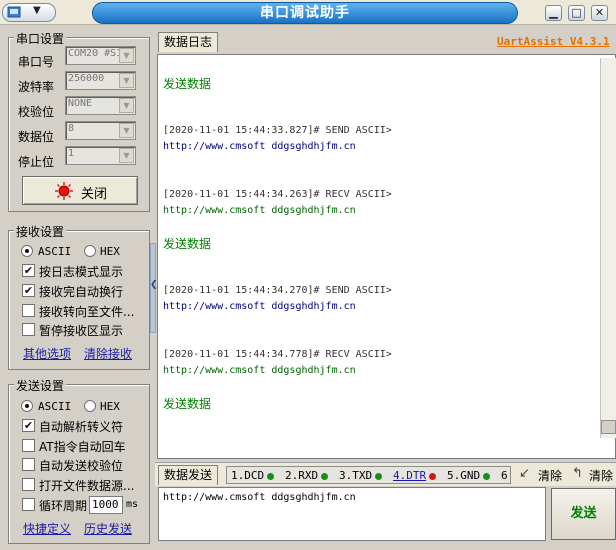 The width and height of the screenshot is (616, 550). Describe the element at coordinates (28, 504) in the screenshot. I see `loop-period-checkbox` at that location.